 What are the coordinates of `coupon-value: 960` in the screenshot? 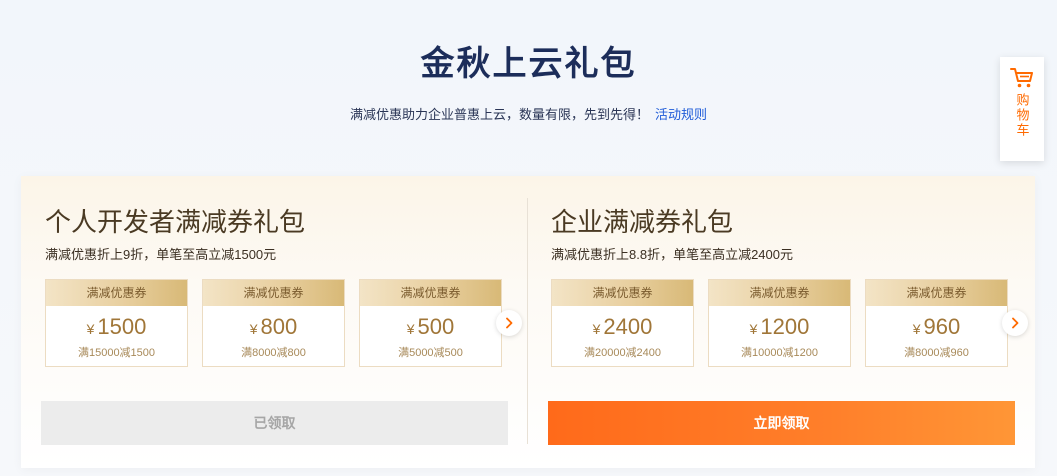 It's located at (942, 326).